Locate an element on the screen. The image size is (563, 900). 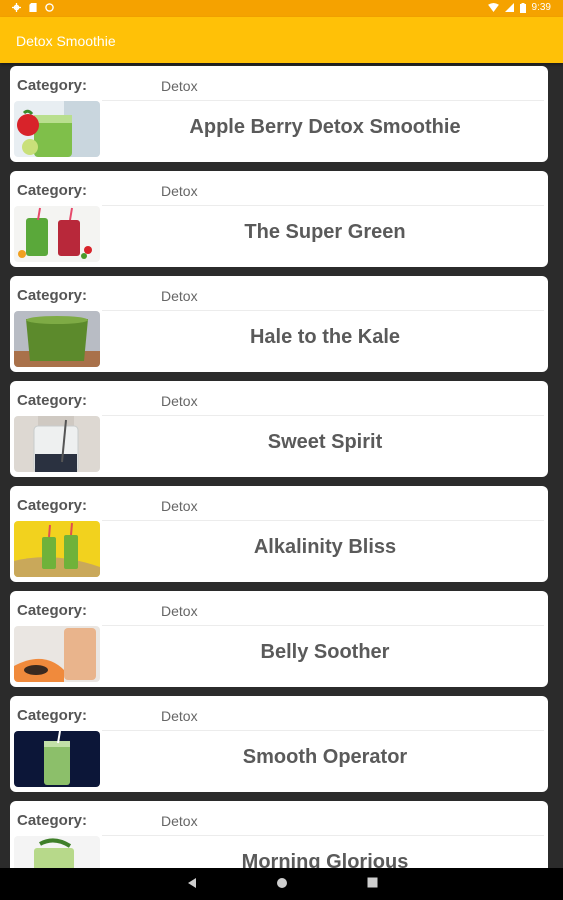
recipe-name: Morning Glorious is located at coordinates (325, 859).